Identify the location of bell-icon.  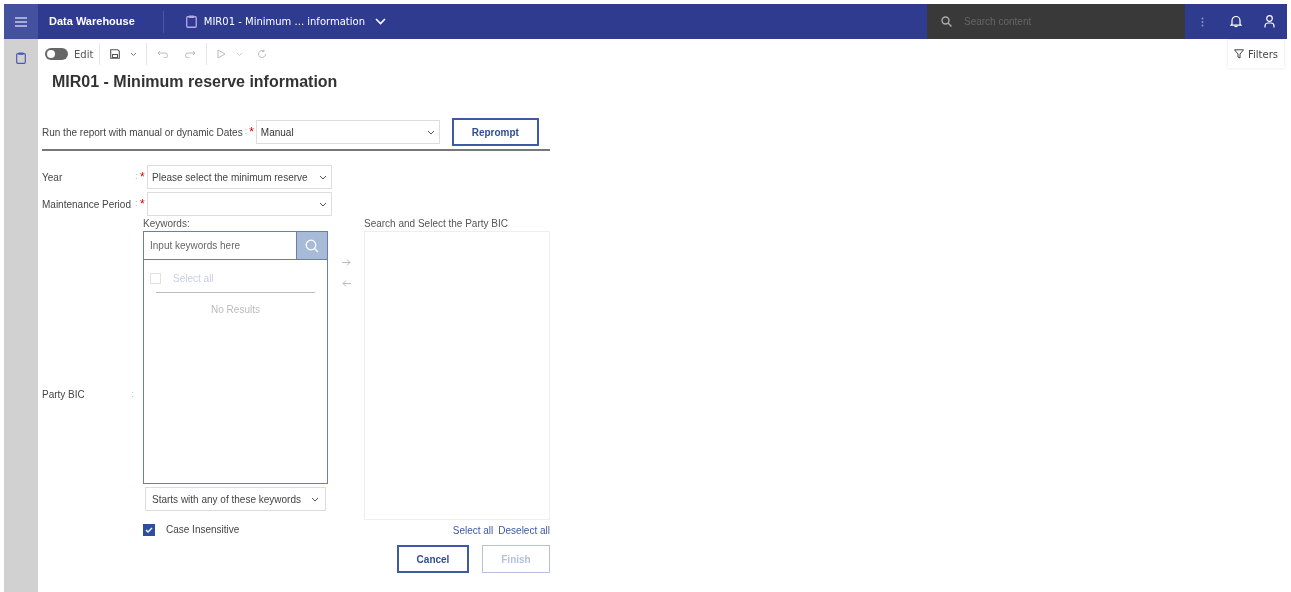
(1236, 21).